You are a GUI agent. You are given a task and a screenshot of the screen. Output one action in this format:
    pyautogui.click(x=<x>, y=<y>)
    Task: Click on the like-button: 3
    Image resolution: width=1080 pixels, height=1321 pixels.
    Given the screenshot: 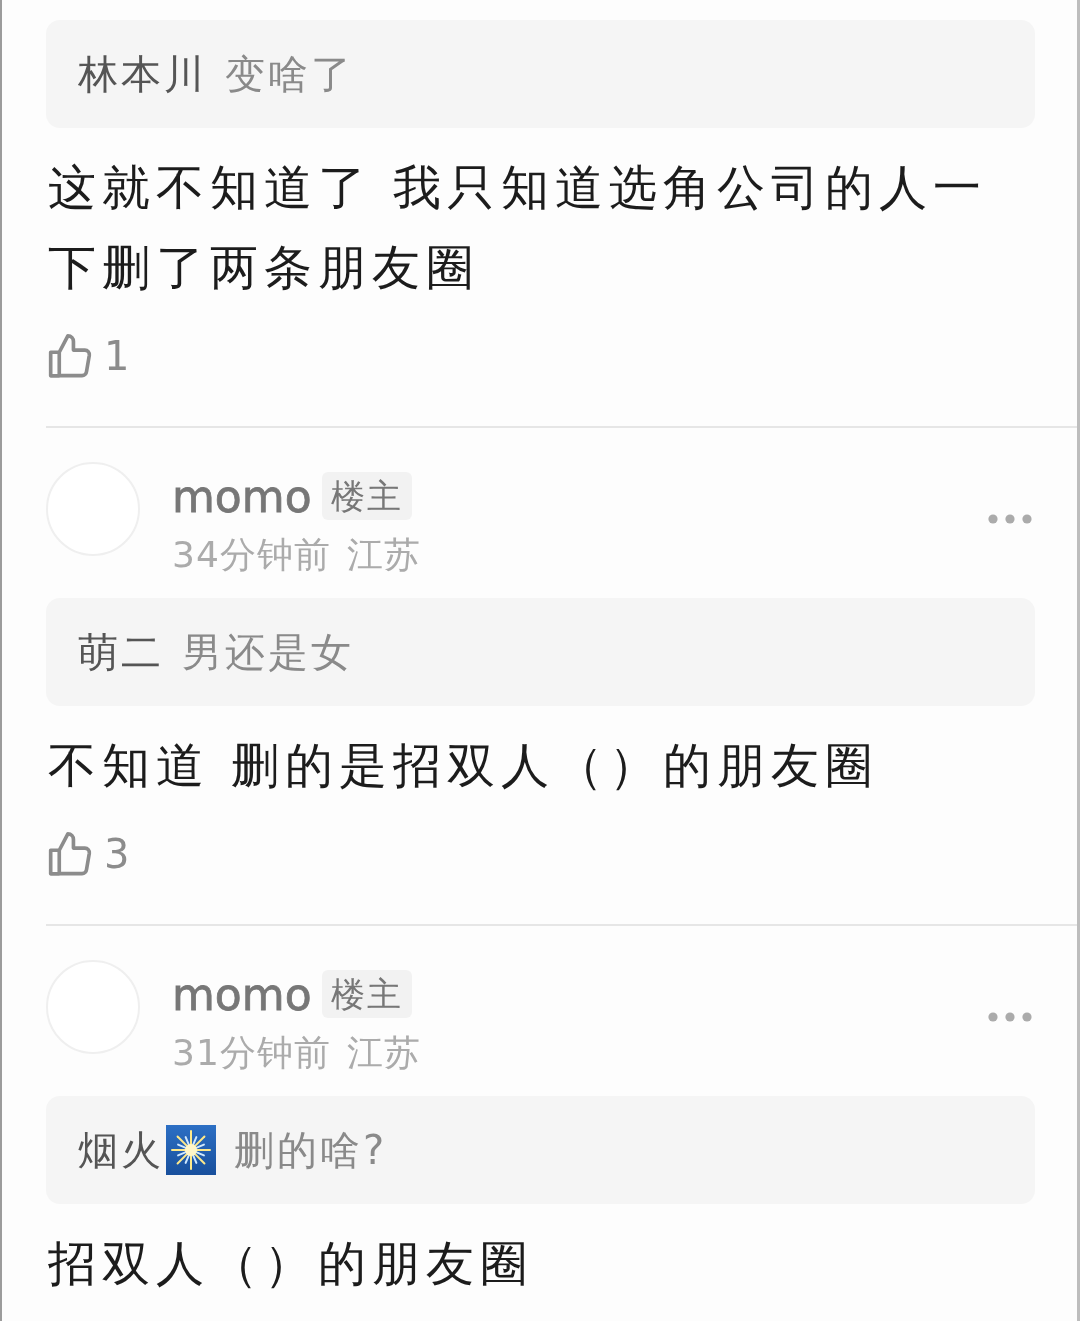 What is the action you would take?
    pyautogui.click(x=88, y=854)
    